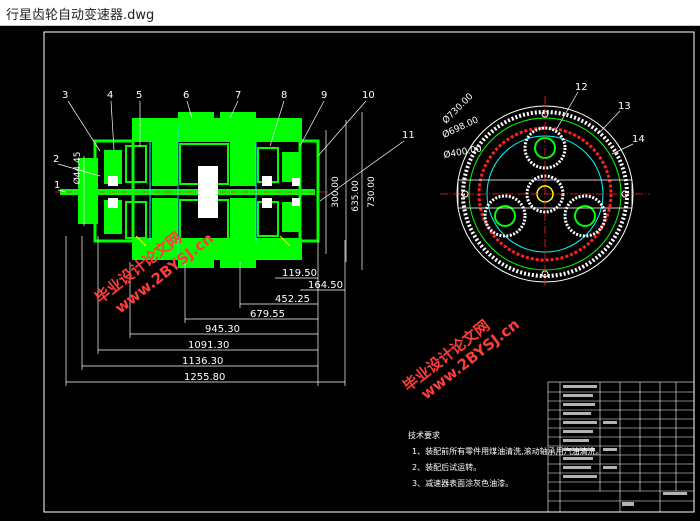  I want to click on part-label-1: 1, so click(57, 185).